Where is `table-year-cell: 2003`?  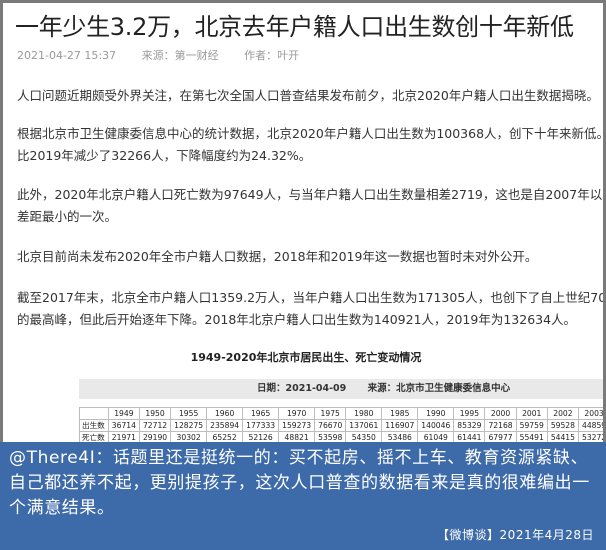 table-year-cell: 2003 is located at coordinates (590, 413).